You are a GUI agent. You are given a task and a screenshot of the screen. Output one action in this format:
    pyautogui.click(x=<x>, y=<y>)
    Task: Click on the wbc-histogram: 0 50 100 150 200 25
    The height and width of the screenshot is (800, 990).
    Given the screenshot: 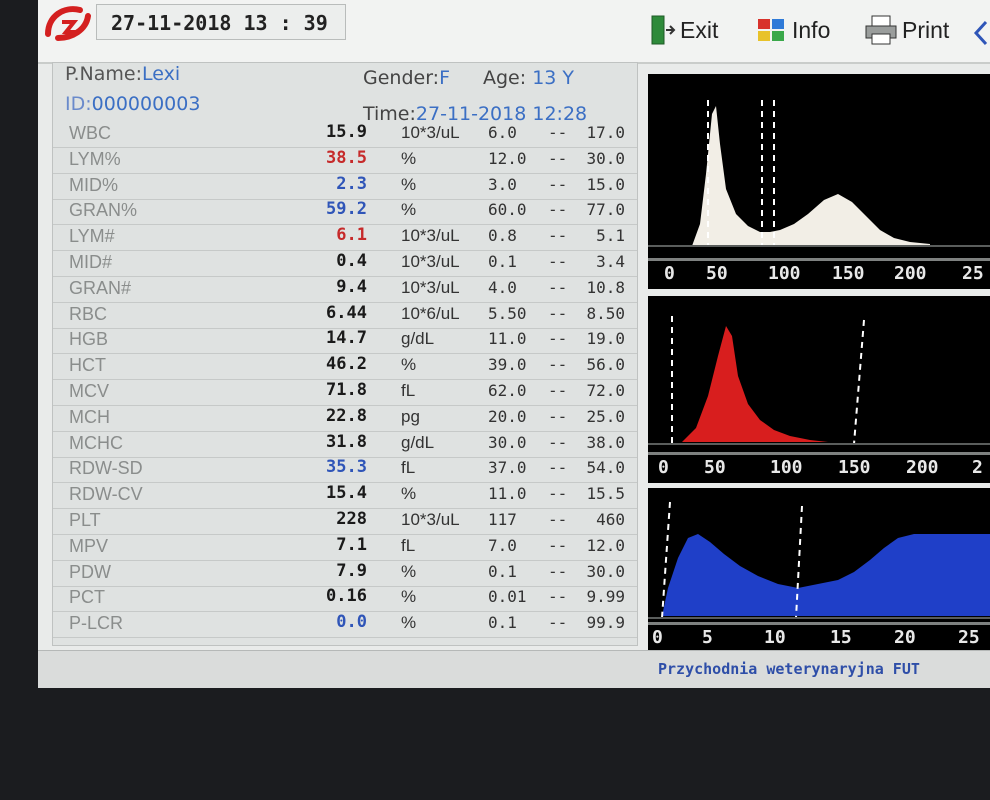 What is the action you would take?
    pyautogui.click(x=819, y=181)
    